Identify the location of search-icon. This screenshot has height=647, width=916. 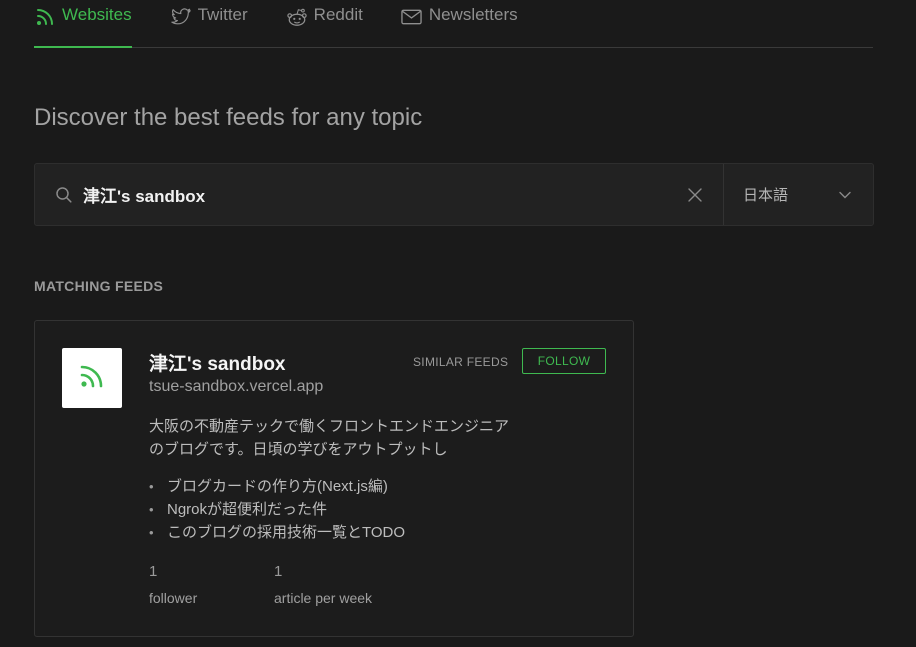
(64, 195).